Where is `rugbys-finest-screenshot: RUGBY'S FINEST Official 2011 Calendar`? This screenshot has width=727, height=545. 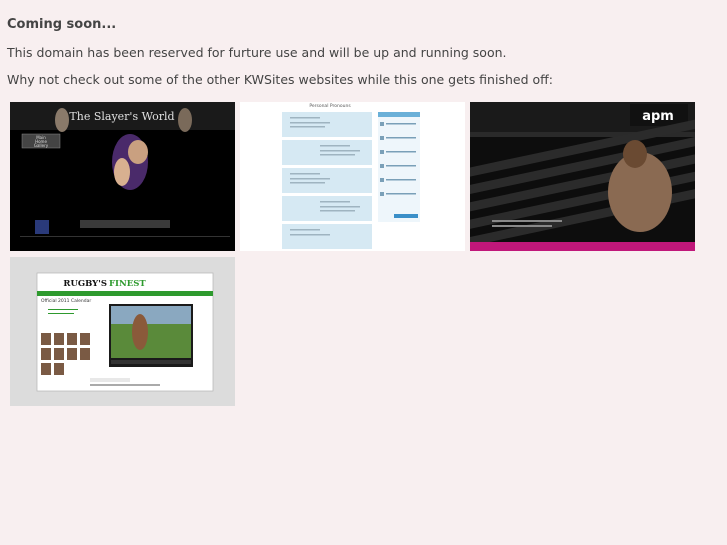
rugbys-finest-screenshot: RUGBY'S FINEST Official 2011 Calendar is located at coordinates (122, 331).